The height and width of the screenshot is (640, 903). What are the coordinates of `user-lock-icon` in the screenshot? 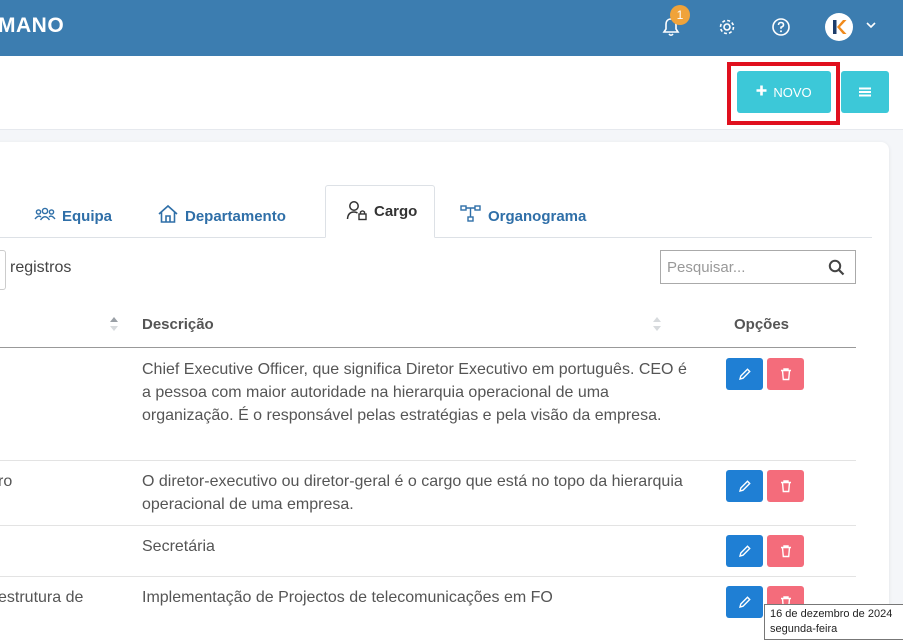 It's located at (357, 212).